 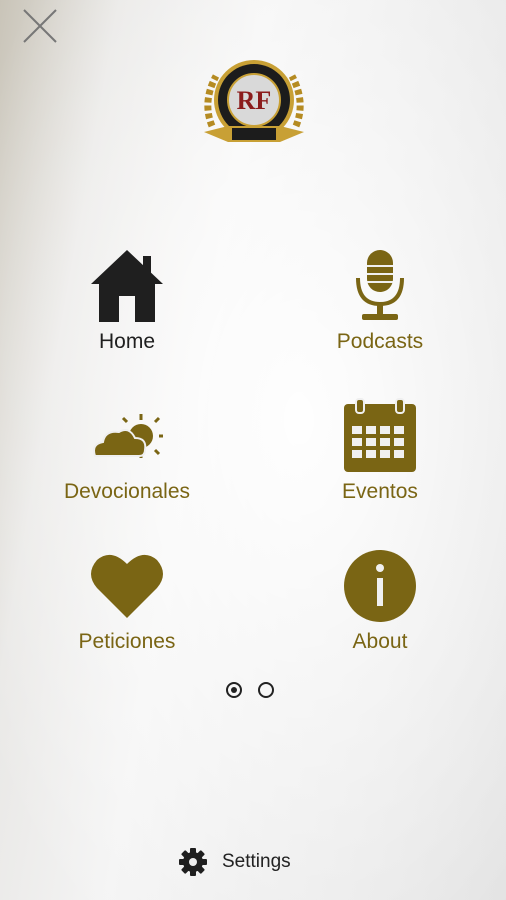 I want to click on menu-tile-about: About, so click(x=380, y=601).